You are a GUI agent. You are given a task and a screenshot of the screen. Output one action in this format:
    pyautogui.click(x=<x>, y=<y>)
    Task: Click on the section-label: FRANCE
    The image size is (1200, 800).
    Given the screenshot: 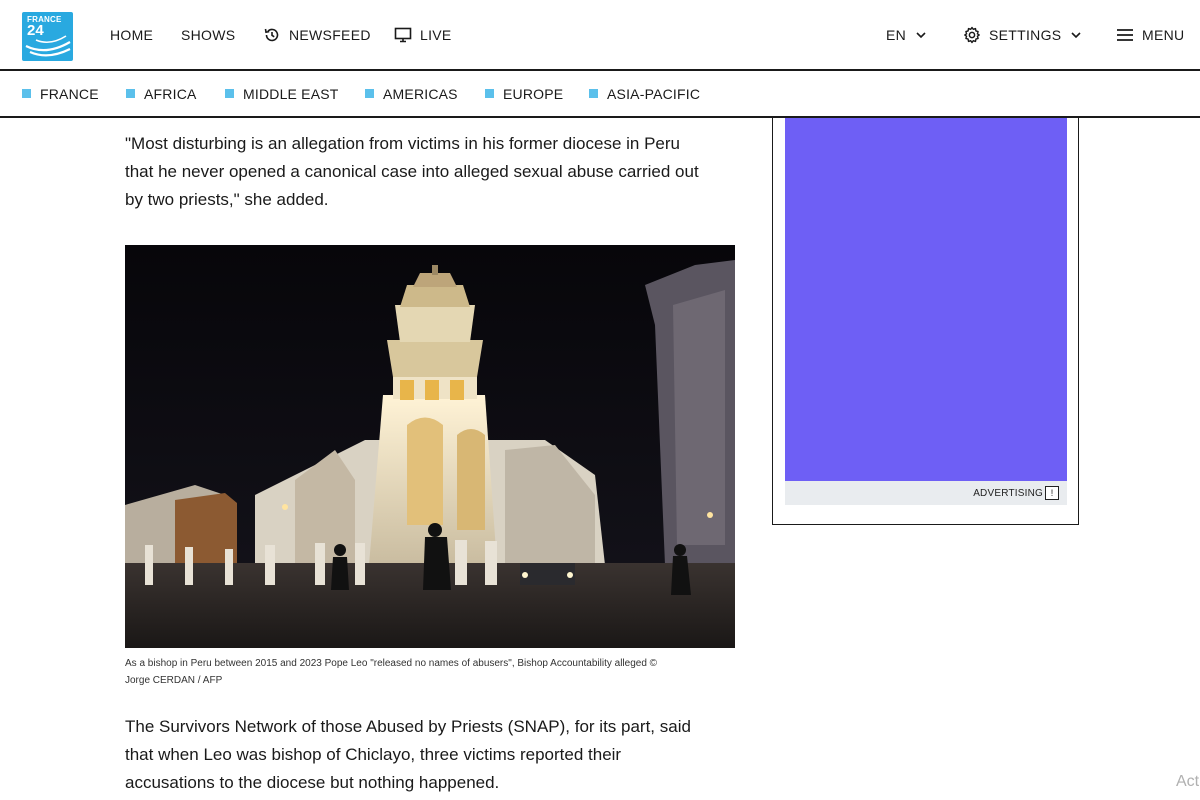 What is the action you would take?
    pyautogui.click(x=69, y=93)
    